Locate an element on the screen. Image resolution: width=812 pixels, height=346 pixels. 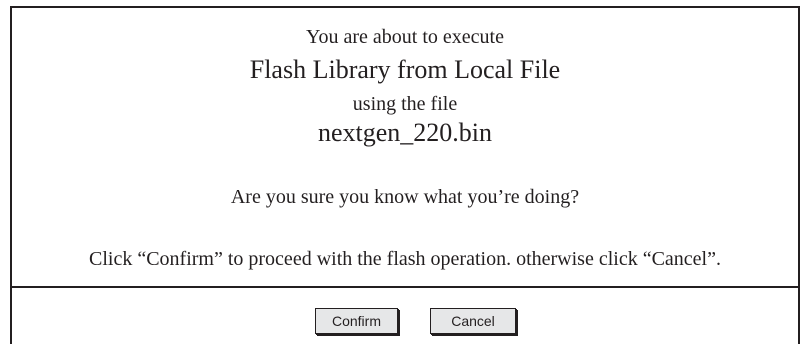
confirmation-question: Are you sure you know what you’re doing? is located at coordinates (405, 197).